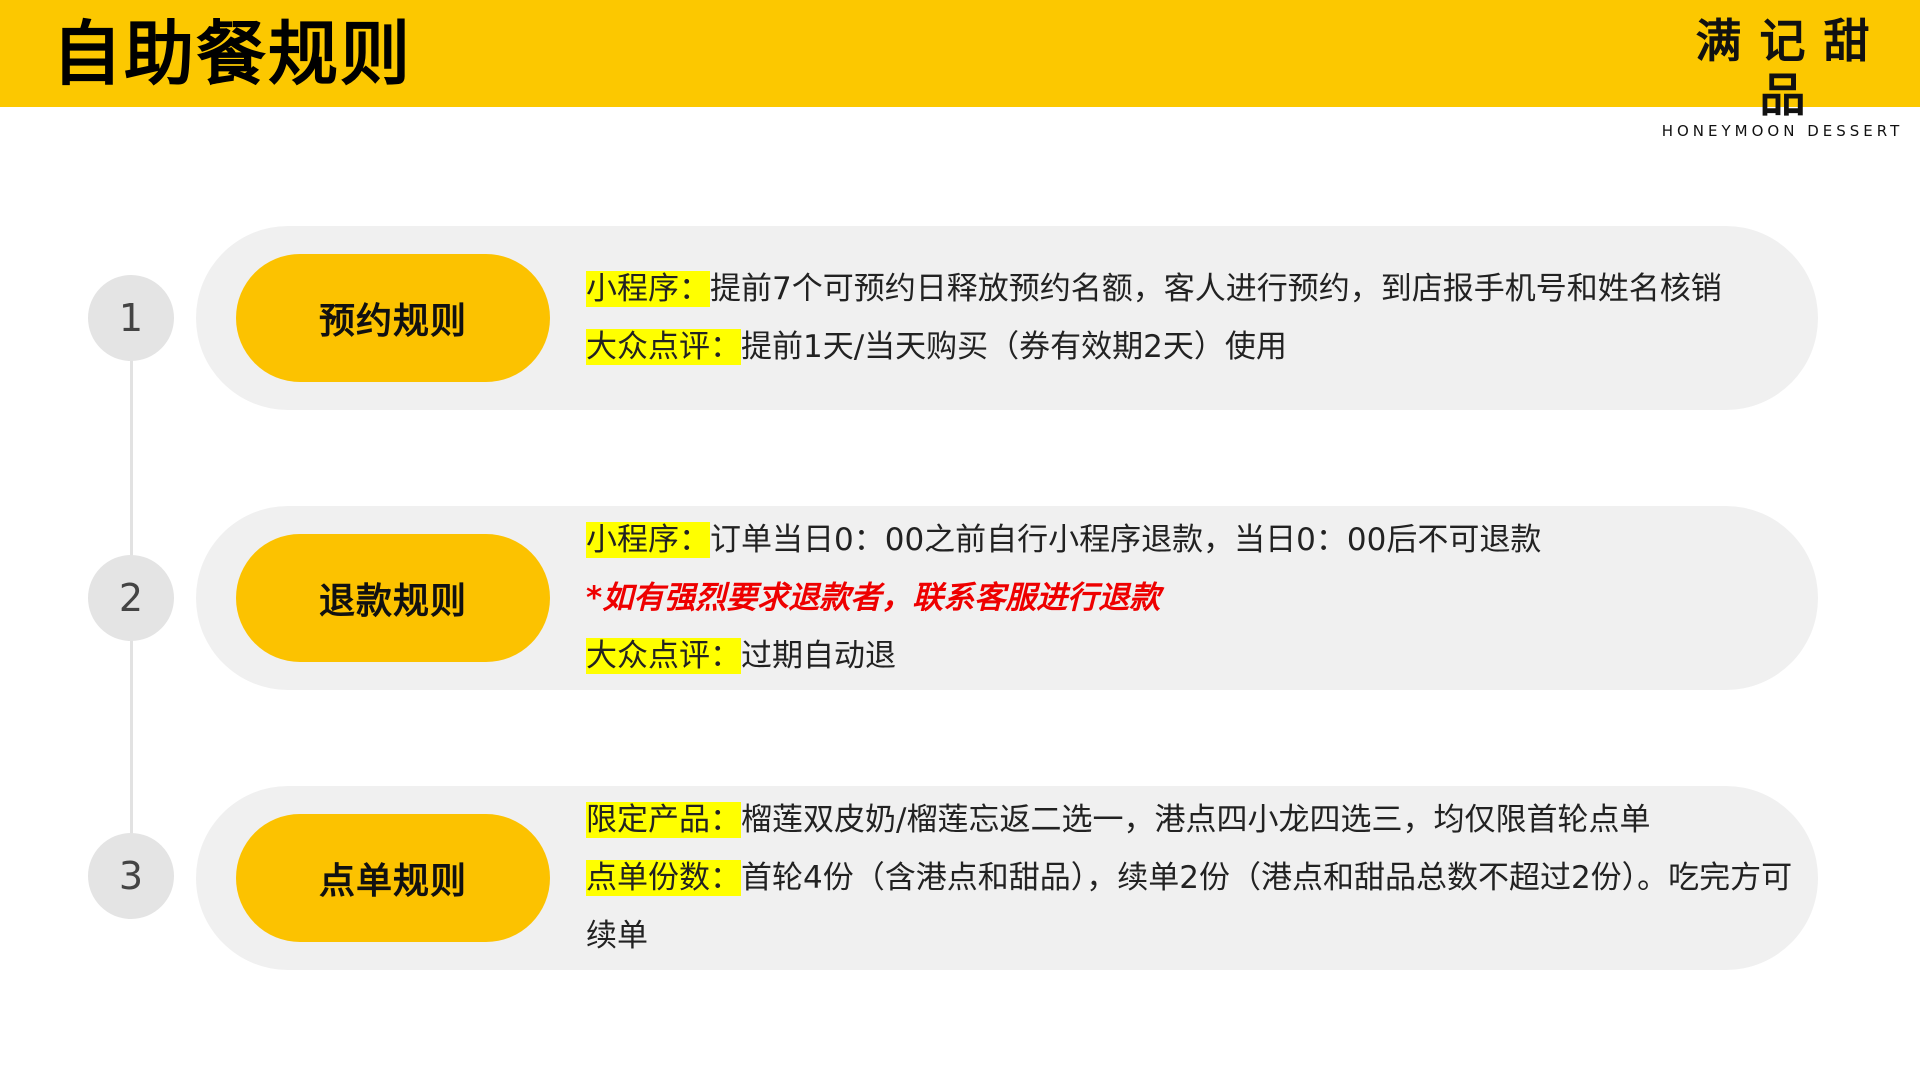  Describe the element at coordinates (663, 820) in the screenshot. I see `rule-label: 限定产品：` at that location.